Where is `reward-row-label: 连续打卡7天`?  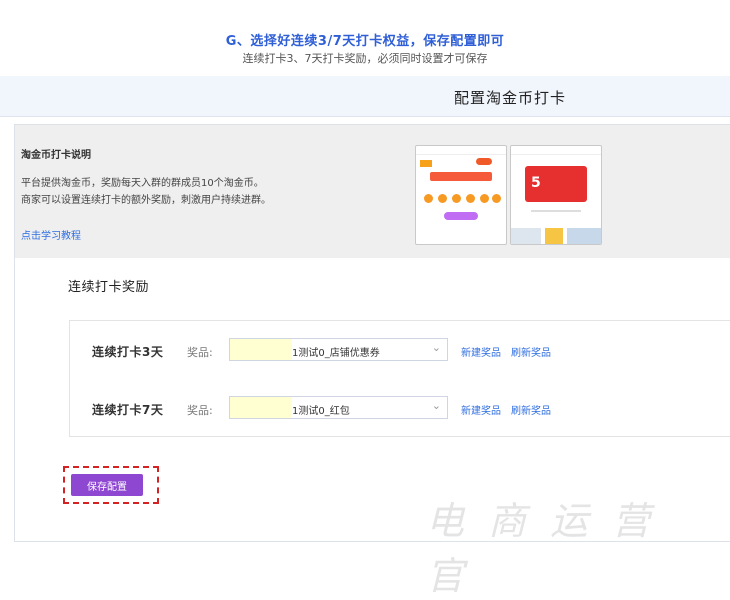 reward-row-label: 连续打卡7天 is located at coordinates (128, 410).